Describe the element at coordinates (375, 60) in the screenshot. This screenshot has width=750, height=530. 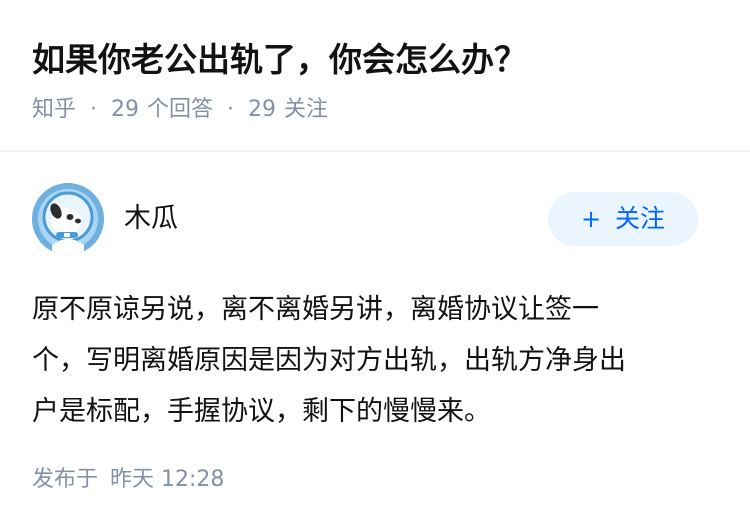
I see `question-title: 如果你老公出轨了，你会怎么办？` at that location.